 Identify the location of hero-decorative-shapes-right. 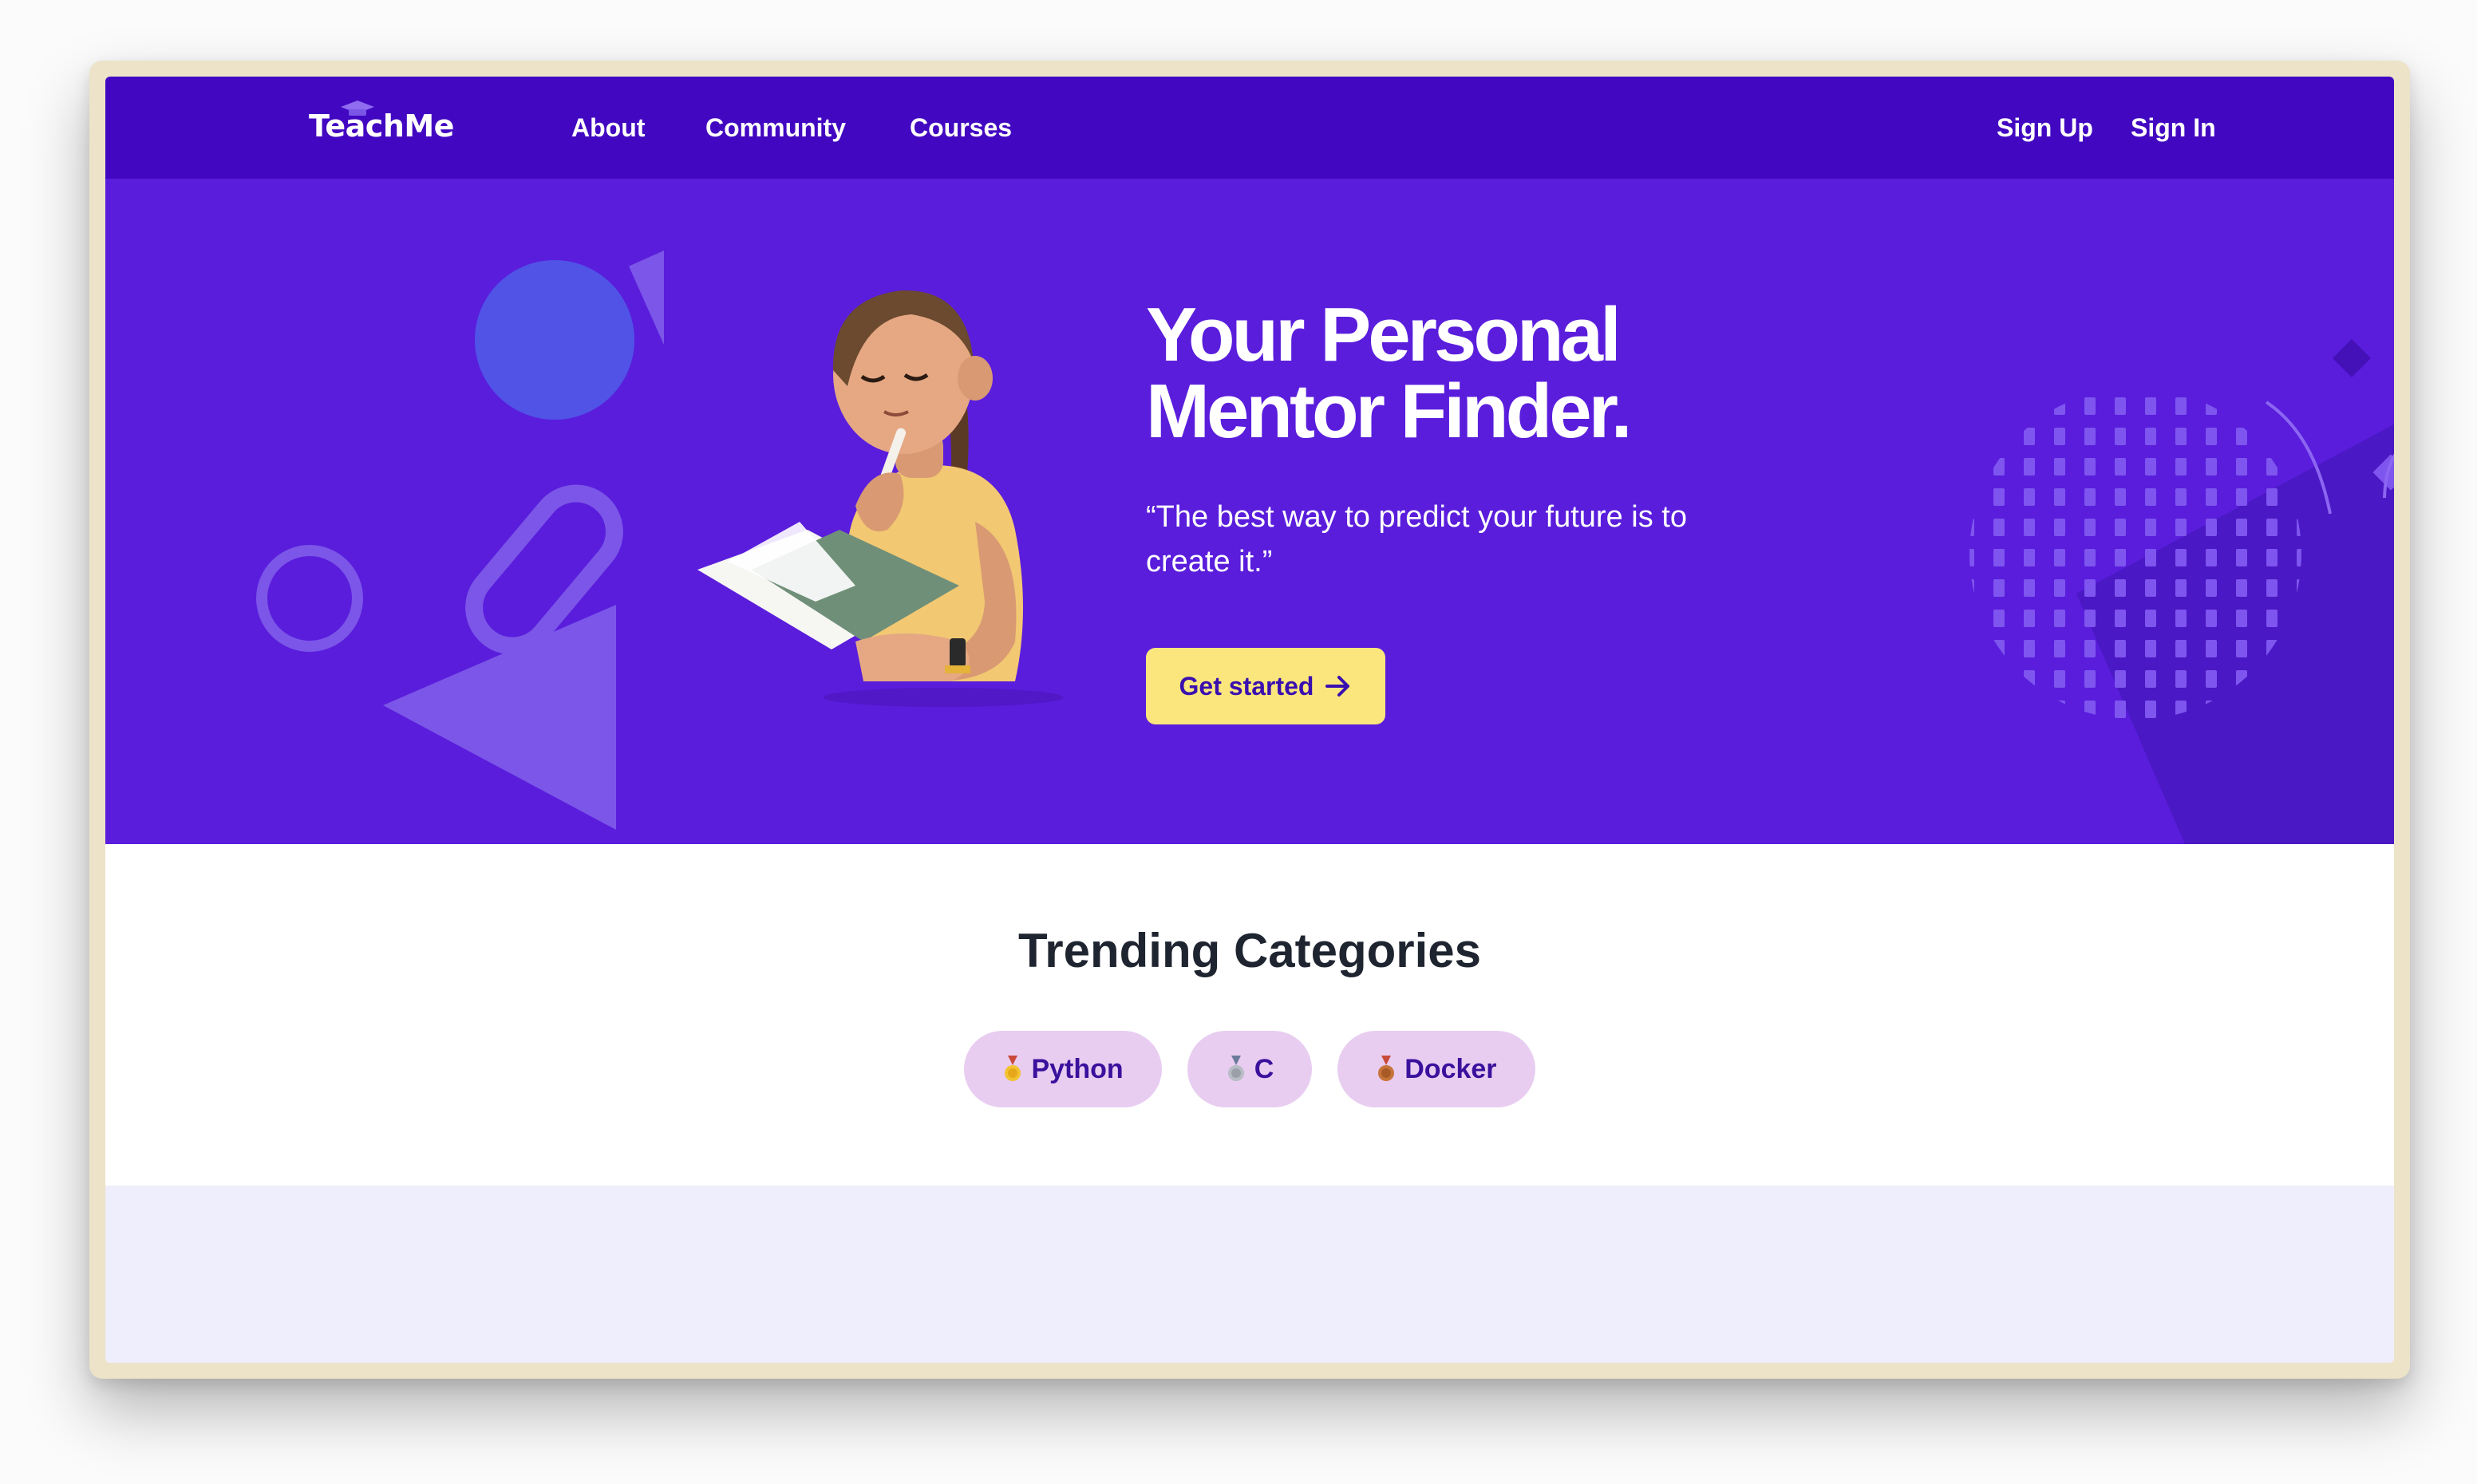
(2181, 591).